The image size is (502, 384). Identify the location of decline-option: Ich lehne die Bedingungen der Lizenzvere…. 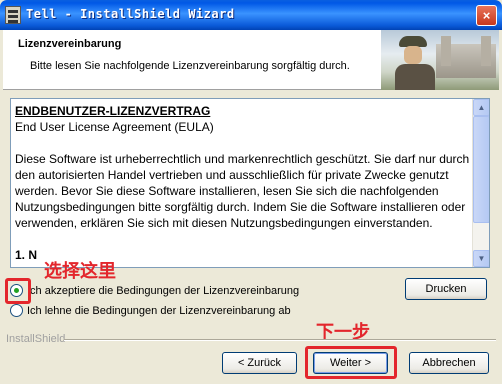
(150, 310).